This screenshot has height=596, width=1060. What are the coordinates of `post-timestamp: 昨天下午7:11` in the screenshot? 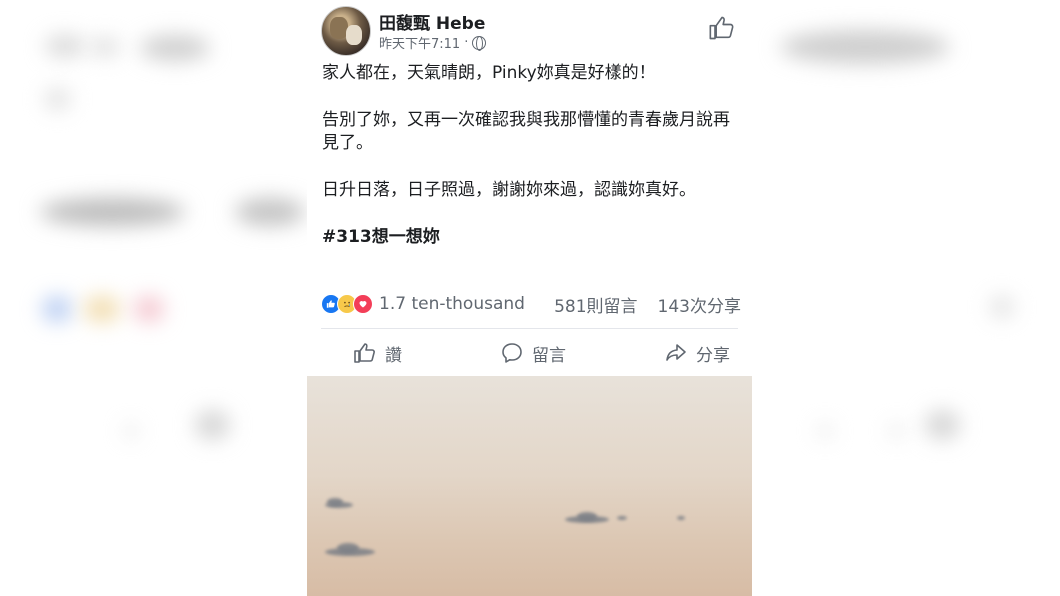 It's located at (419, 42).